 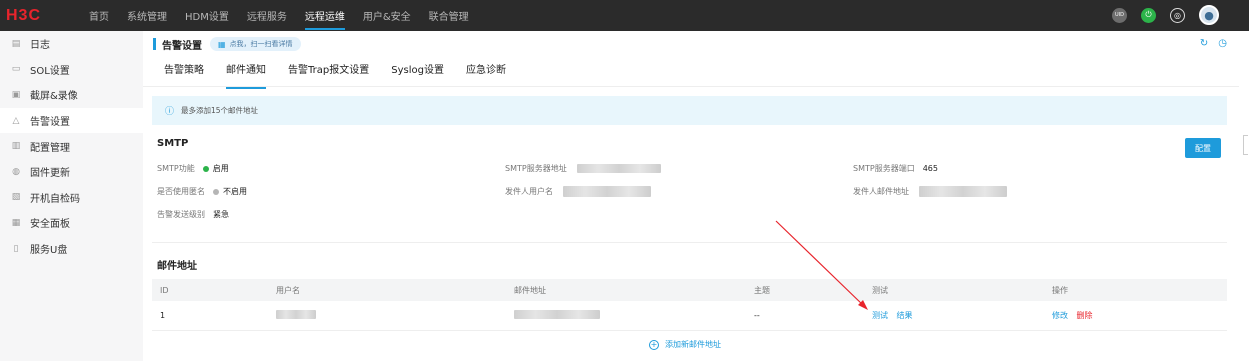 I want to click on sidebar-item-screenshot: ▣ 截屏&录像, so click(x=71, y=95).